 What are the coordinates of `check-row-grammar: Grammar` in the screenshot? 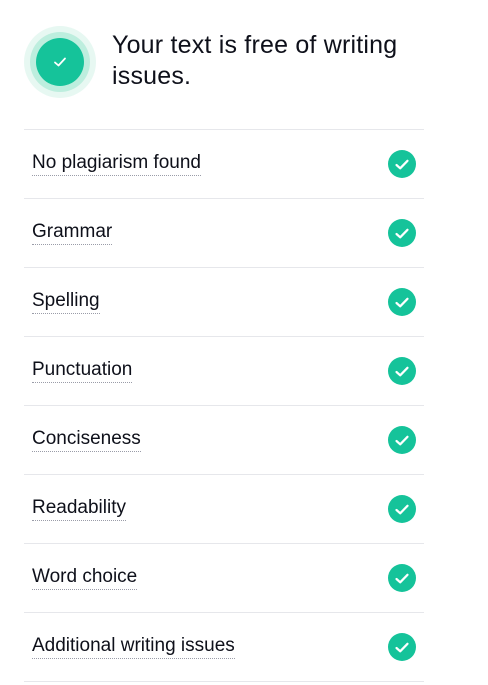 It's located at (224, 233).